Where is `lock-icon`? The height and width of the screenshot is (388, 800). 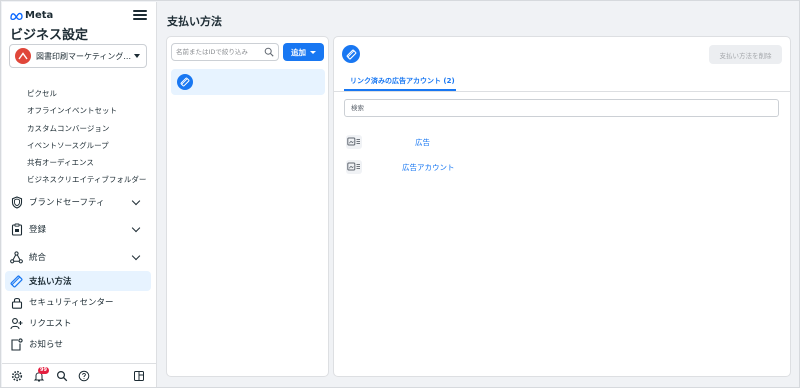 lock-icon is located at coordinates (16, 302).